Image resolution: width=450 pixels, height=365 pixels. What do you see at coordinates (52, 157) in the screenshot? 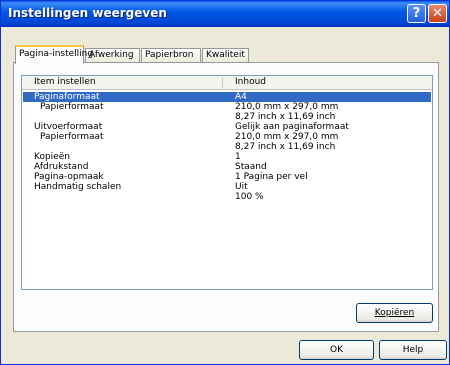
I see `setting-item: Kopieën` at bounding box center [52, 157].